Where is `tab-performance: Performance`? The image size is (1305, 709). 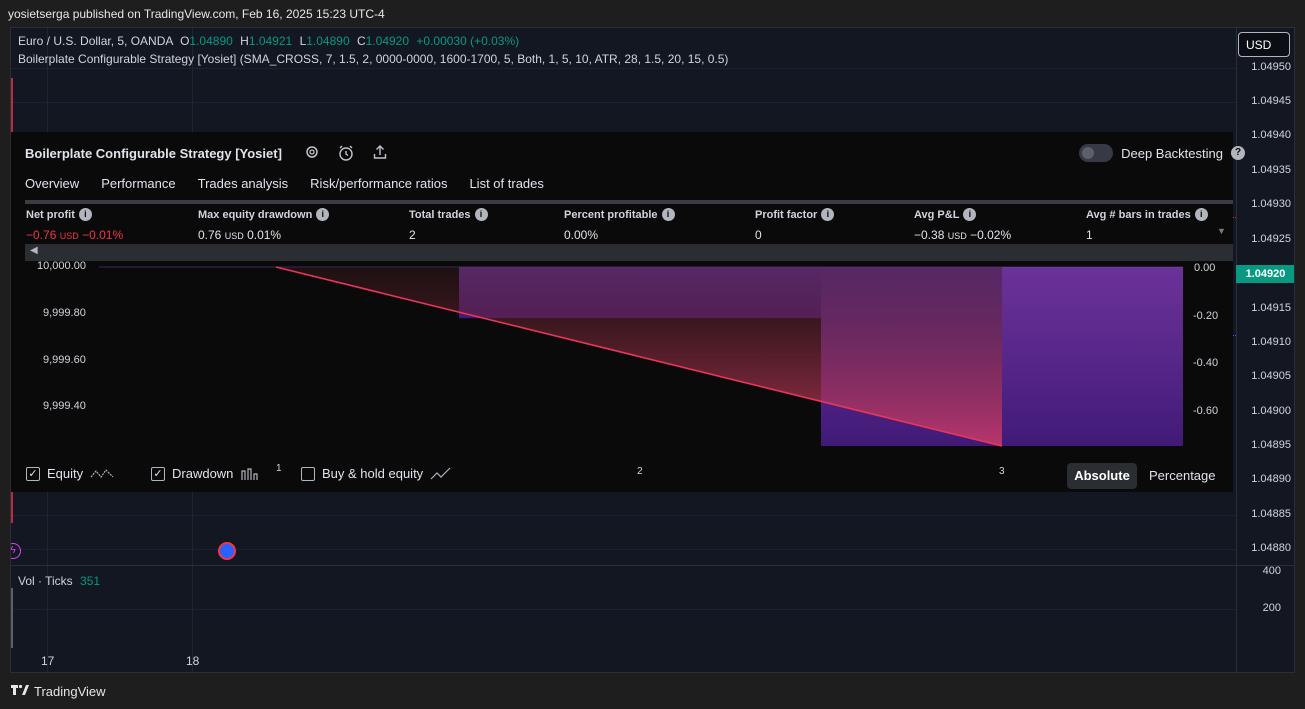
tab-performance: Performance is located at coordinates (138, 183).